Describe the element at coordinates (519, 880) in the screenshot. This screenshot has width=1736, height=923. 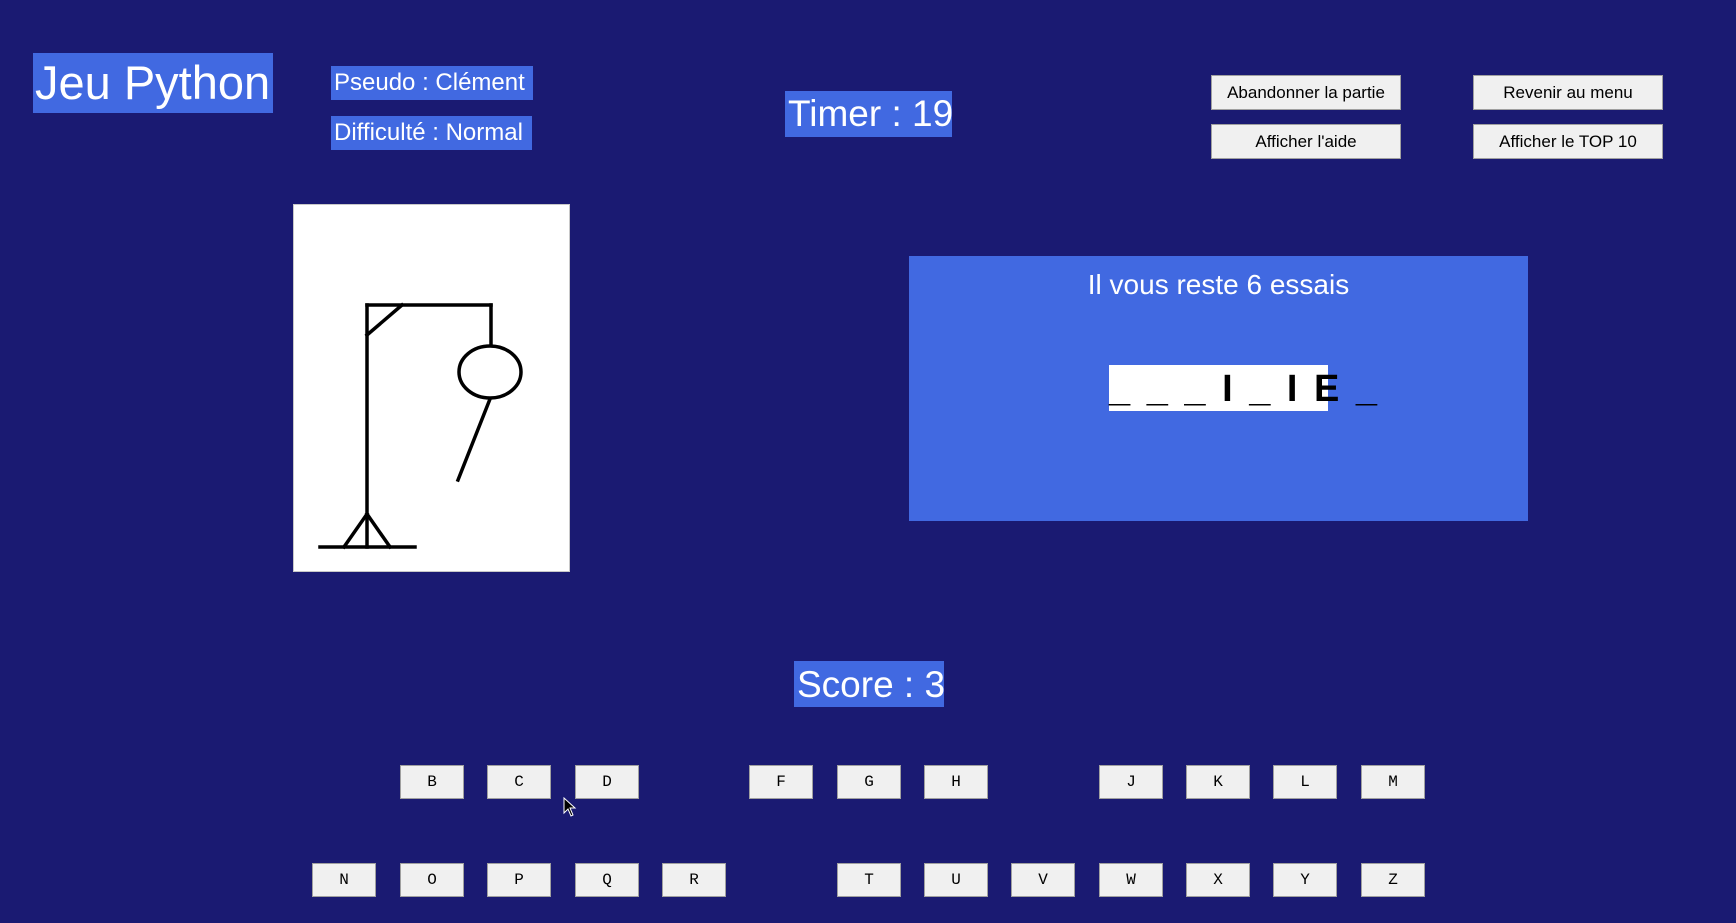
I see `letter-button-p: P` at that location.